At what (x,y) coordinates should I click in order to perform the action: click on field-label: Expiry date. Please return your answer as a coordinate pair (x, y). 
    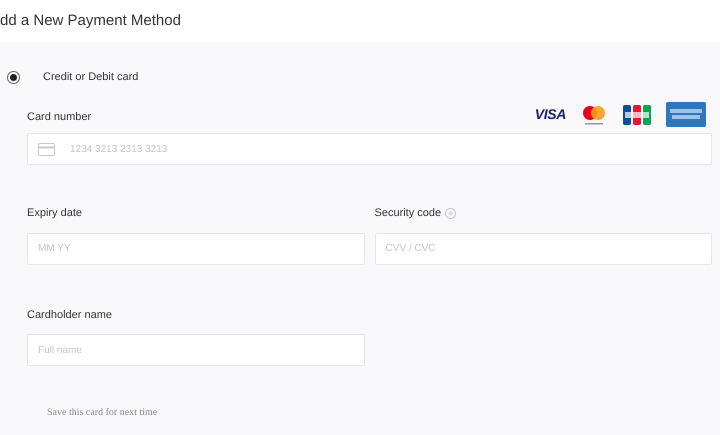
    Looking at the image, I should click on (55, 213).